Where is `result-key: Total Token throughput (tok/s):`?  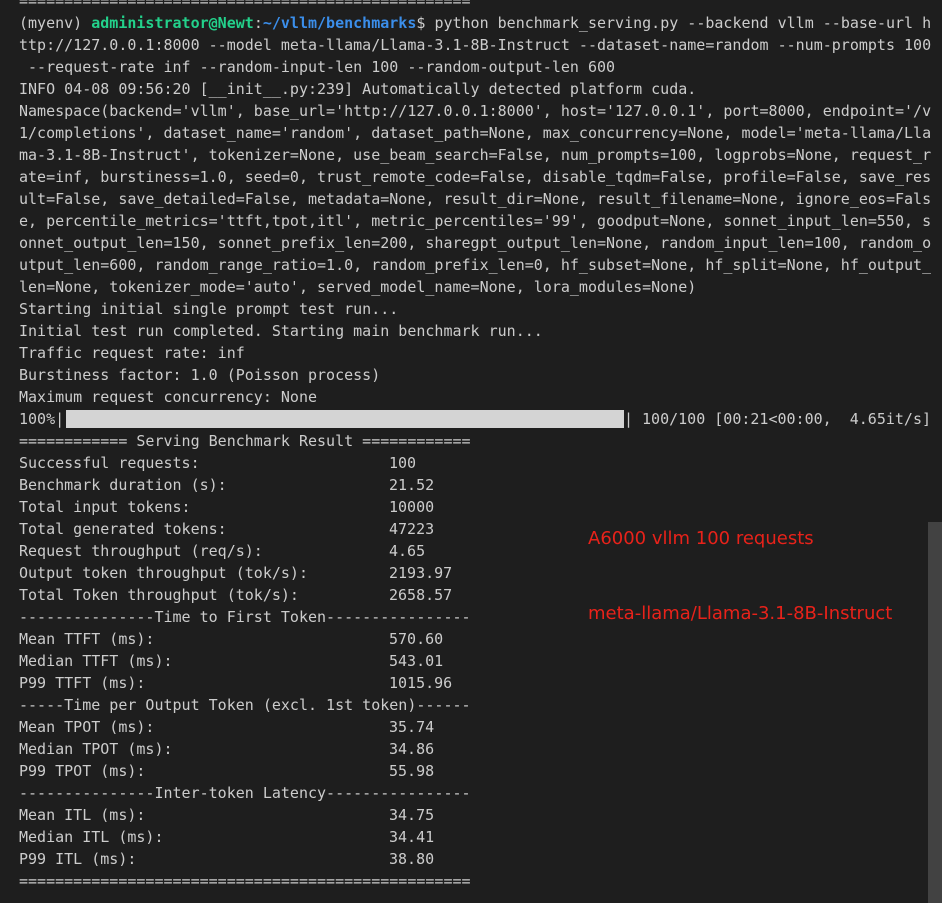
result-key: Total Token throughput (tok/s): is located at coordinates (159, 595).